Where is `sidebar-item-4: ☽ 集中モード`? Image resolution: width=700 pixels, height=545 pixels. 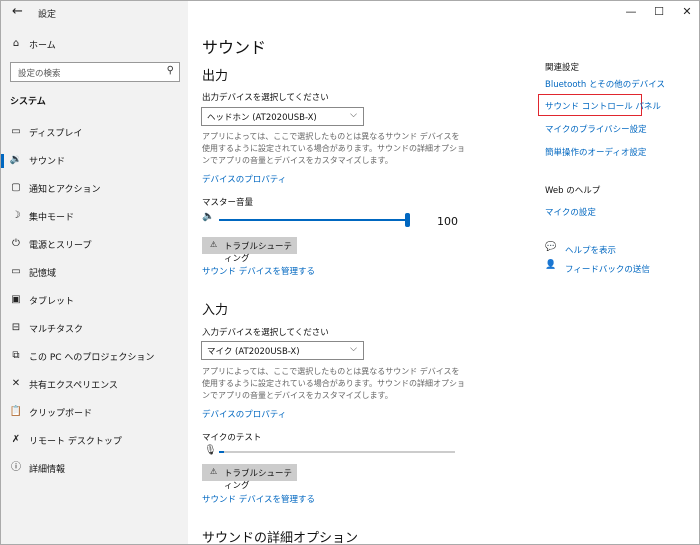
sidebar-item-4: ☽ 集中モード is located at coordinates (94, 217).